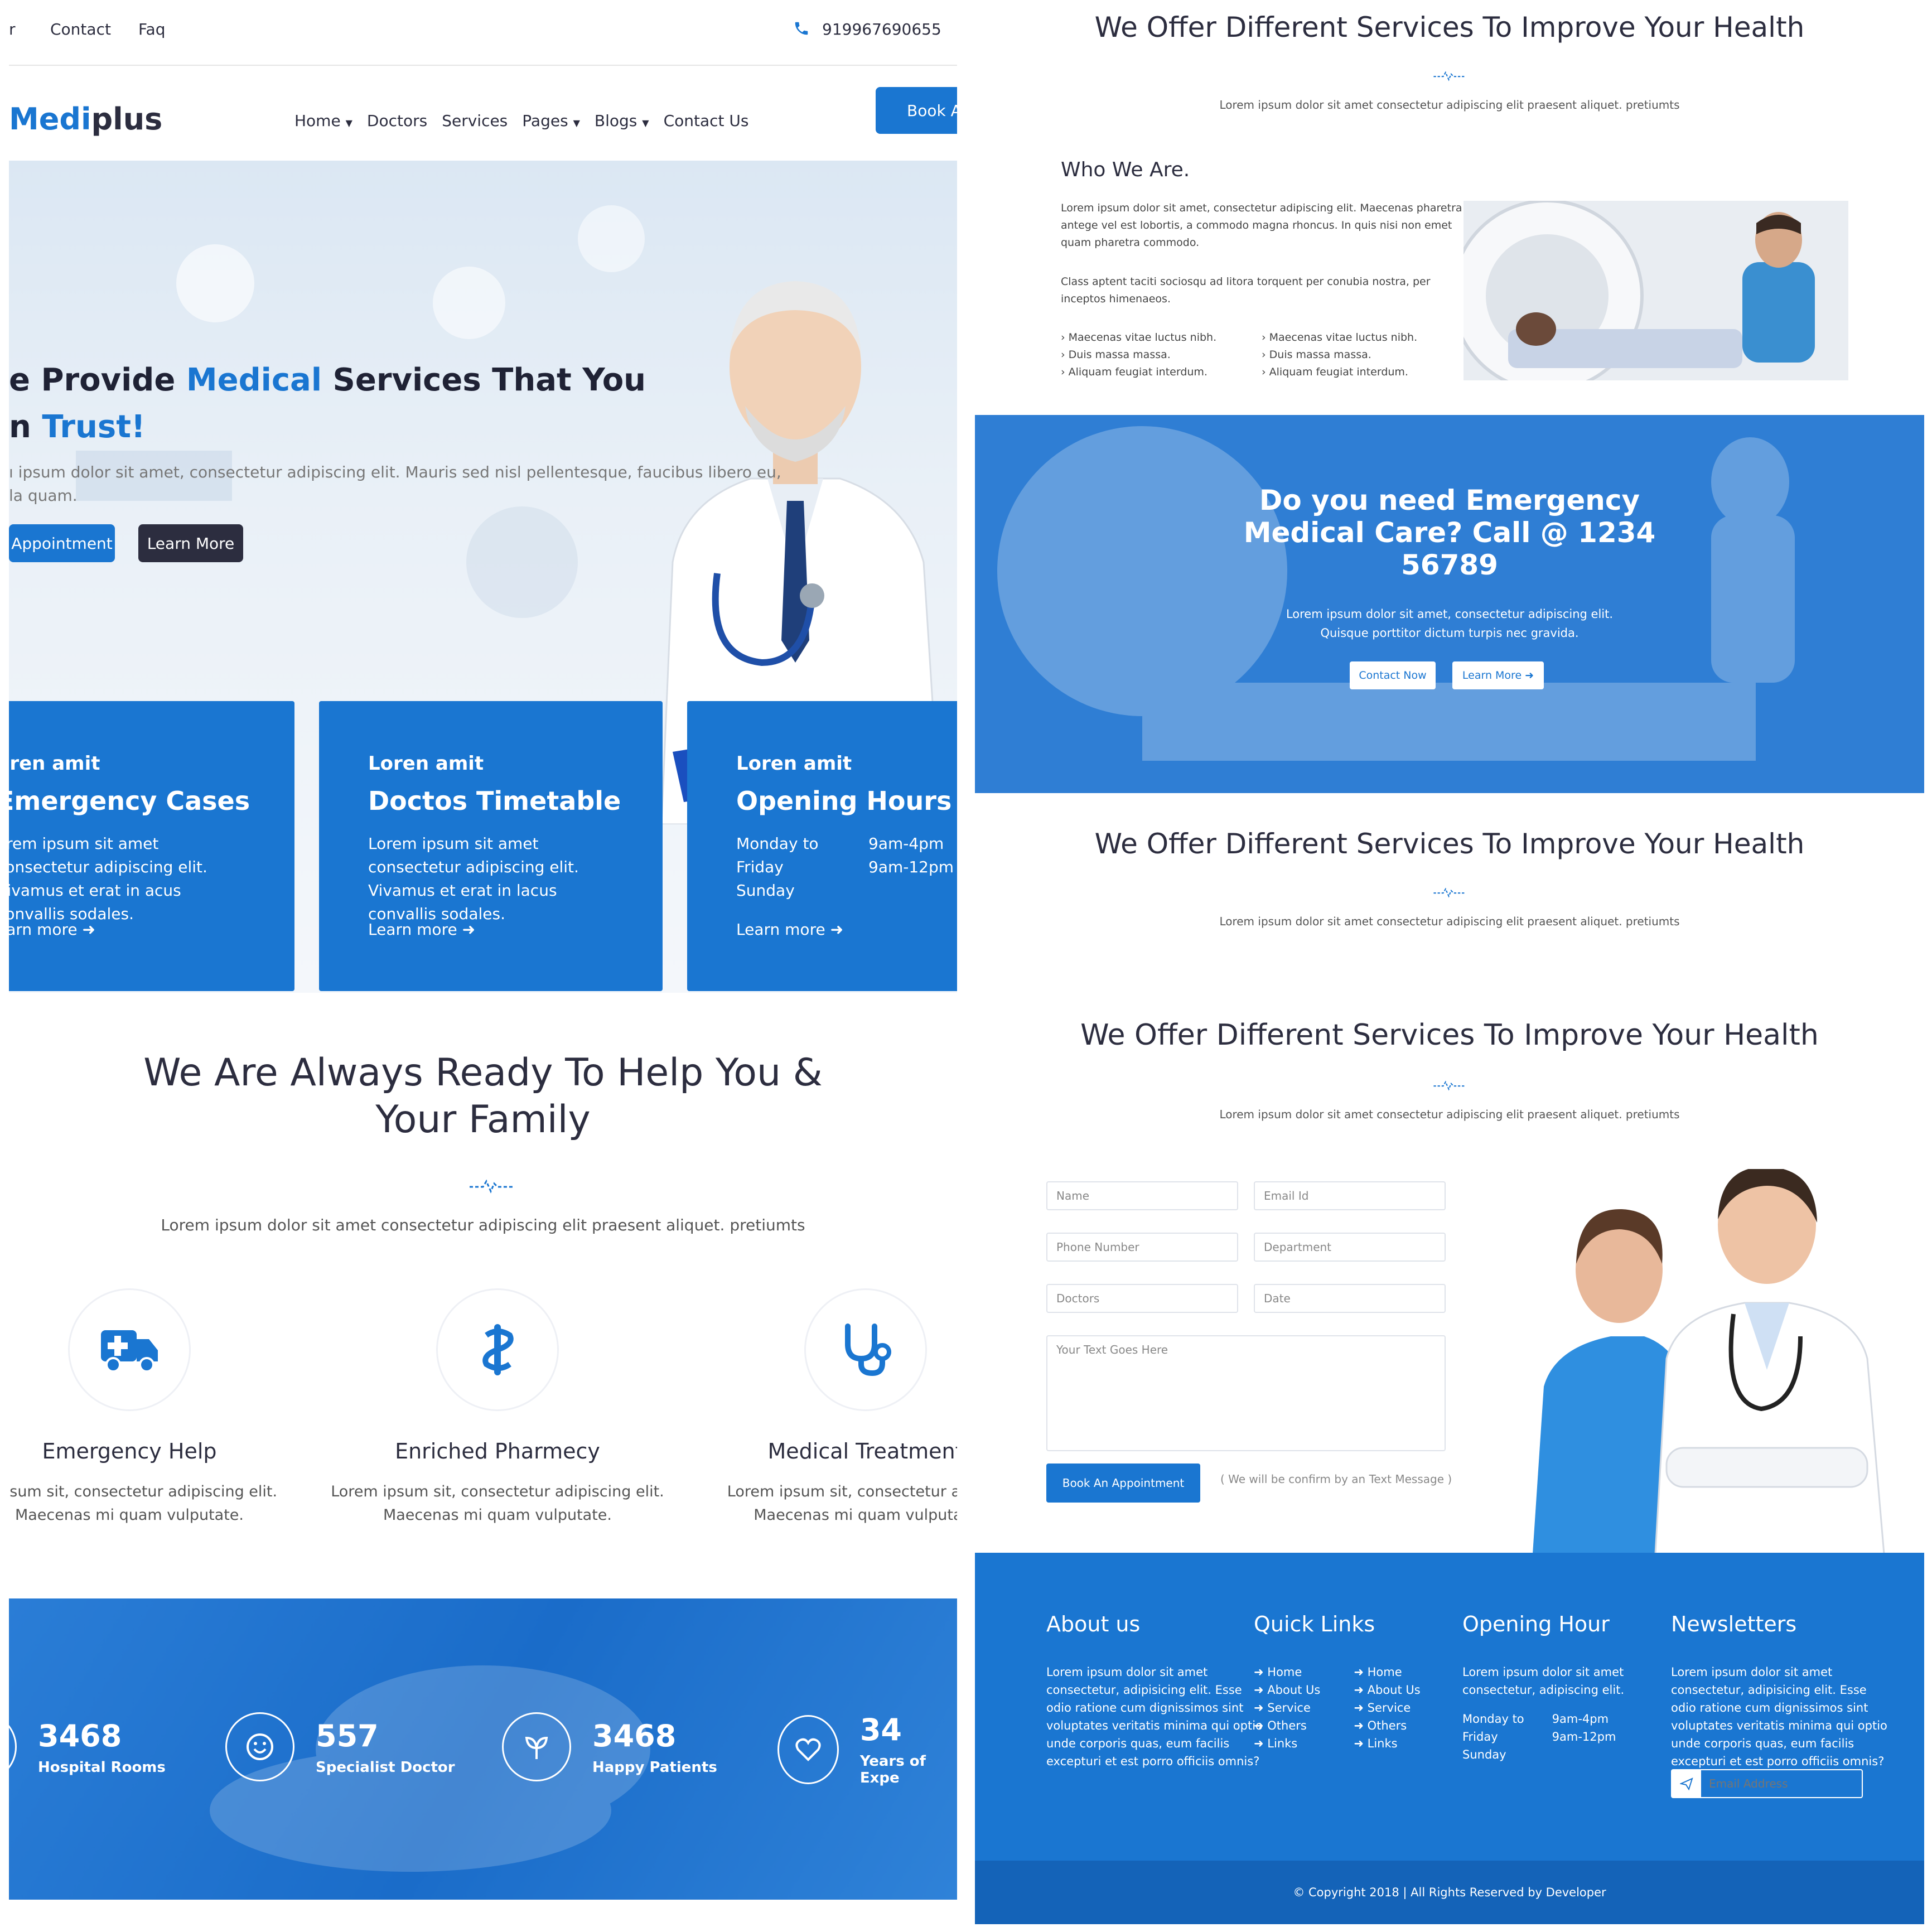 The width and height of the screenshot is (1932, 1932). What do you see at coordinates (397, 121) in the screenshot?
I see `nav-doctors: Doctors` at bounding box center [397, 121].